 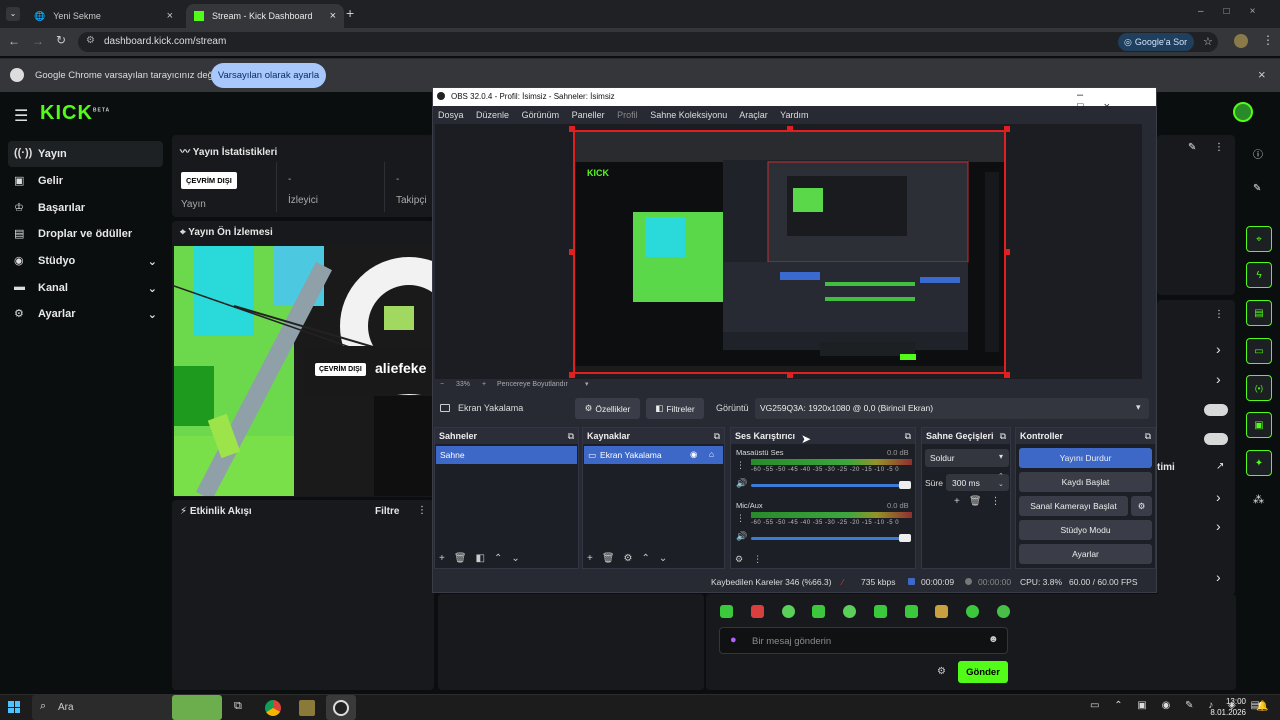 I want to click on studio-mode-button: Stüdyo Modu, so click(x=1085, y=530).